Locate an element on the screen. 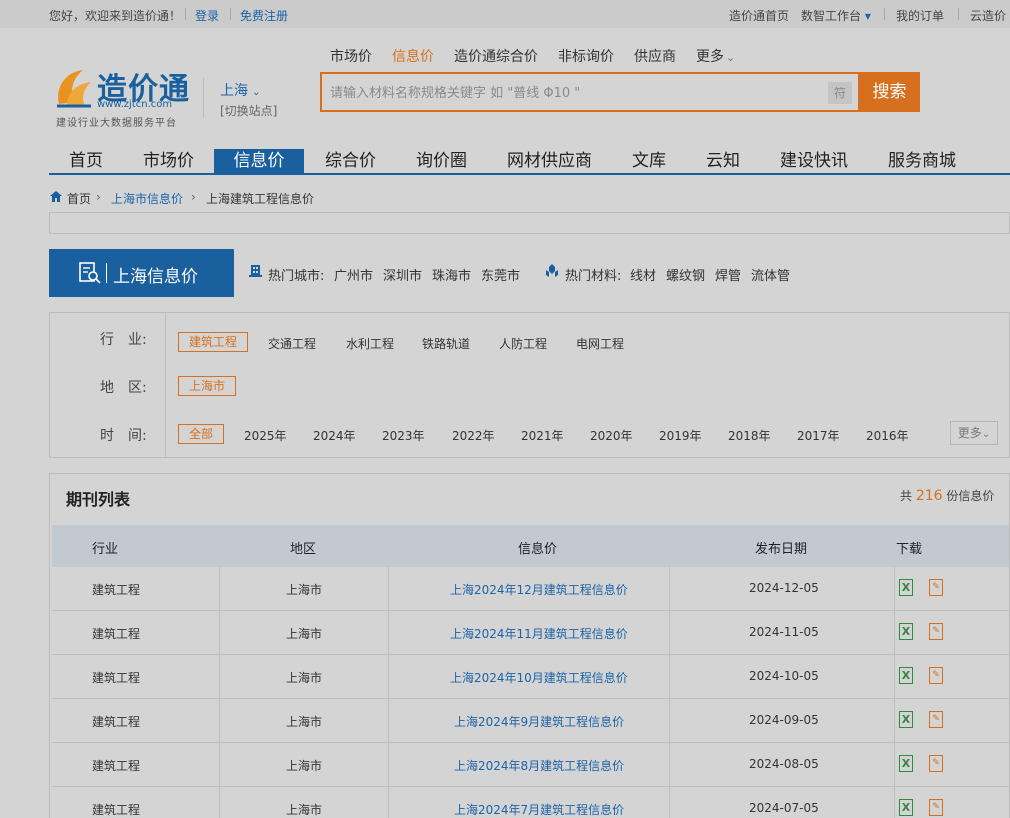  subnav-info-price: 信息价 is located at coordinates (413, 56).